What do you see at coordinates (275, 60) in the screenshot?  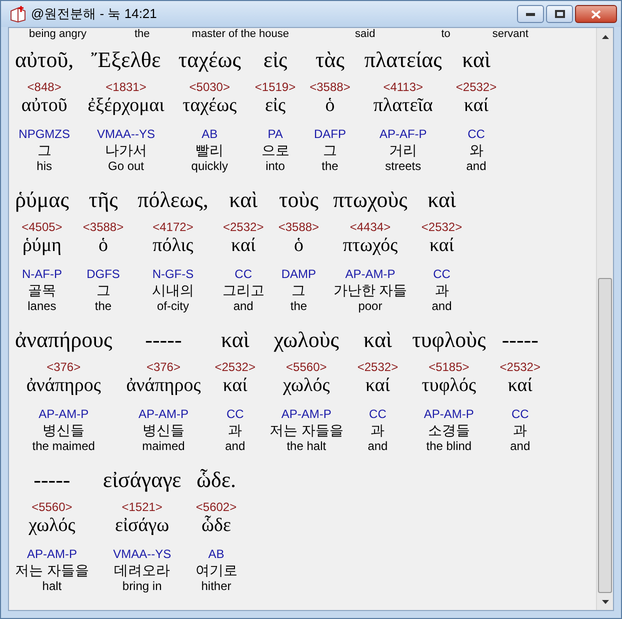 I see `greek-word: εἰς` at bounding box center [275, 60].